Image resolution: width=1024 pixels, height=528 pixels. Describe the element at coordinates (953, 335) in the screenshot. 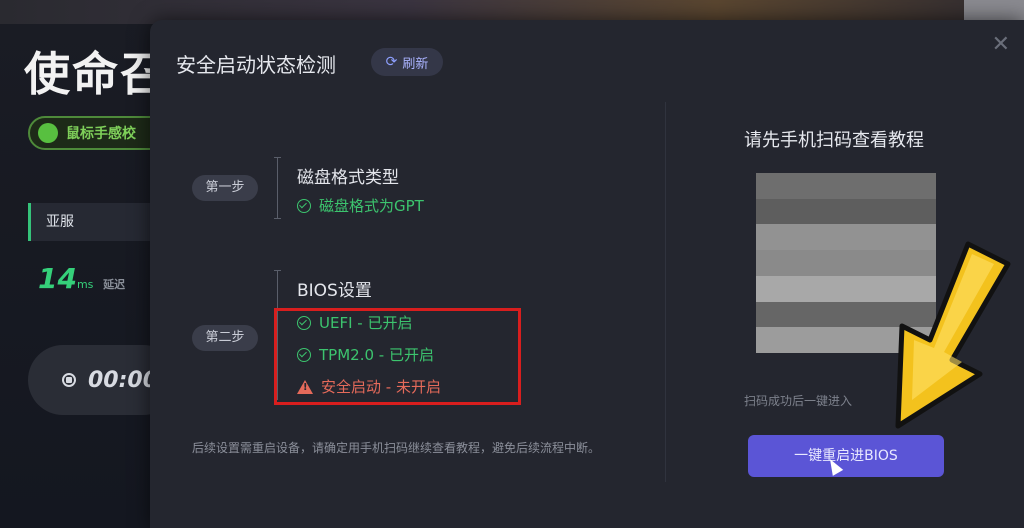

I see `pointing-arrow-icon` at that location.